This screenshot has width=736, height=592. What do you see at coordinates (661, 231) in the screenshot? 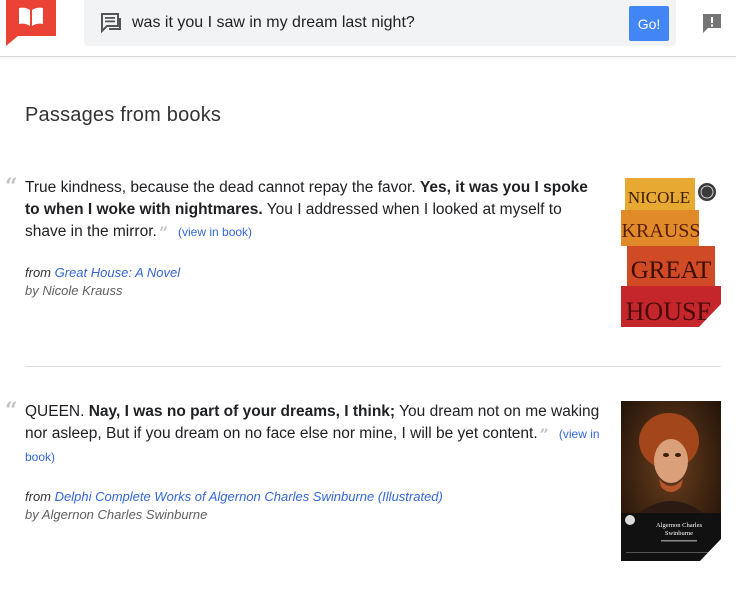
I see `svg-text: KRAUSS` at bounding box center [661, 231].